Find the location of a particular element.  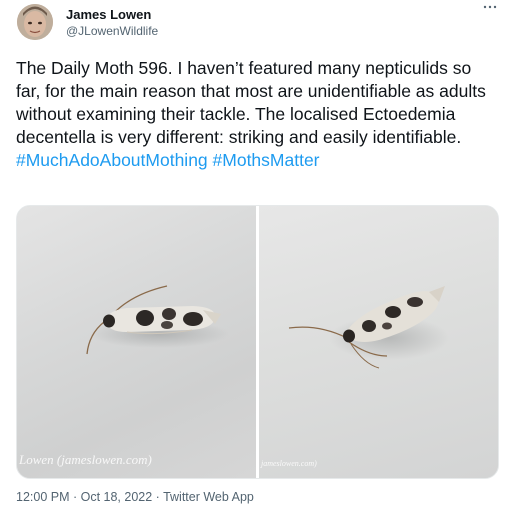

photo-watermark: Lowen (jameslowen.com) is located at coordinates (85, 459).